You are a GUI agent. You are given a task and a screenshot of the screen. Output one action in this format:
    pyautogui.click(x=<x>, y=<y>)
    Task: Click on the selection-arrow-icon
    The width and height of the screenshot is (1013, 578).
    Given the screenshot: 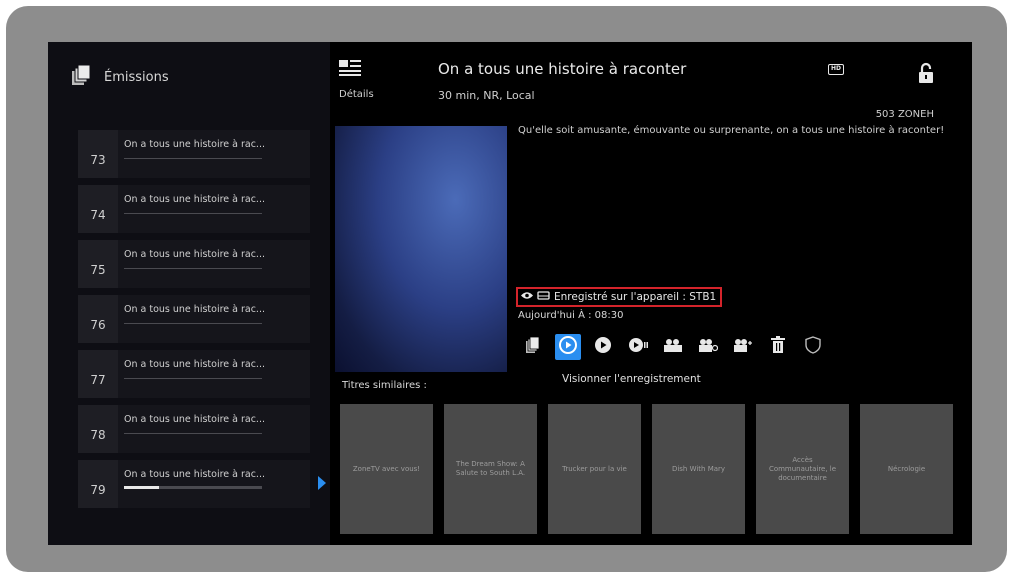 What is the action you would take?
    pyautogui.click(x=322, y=483)
    